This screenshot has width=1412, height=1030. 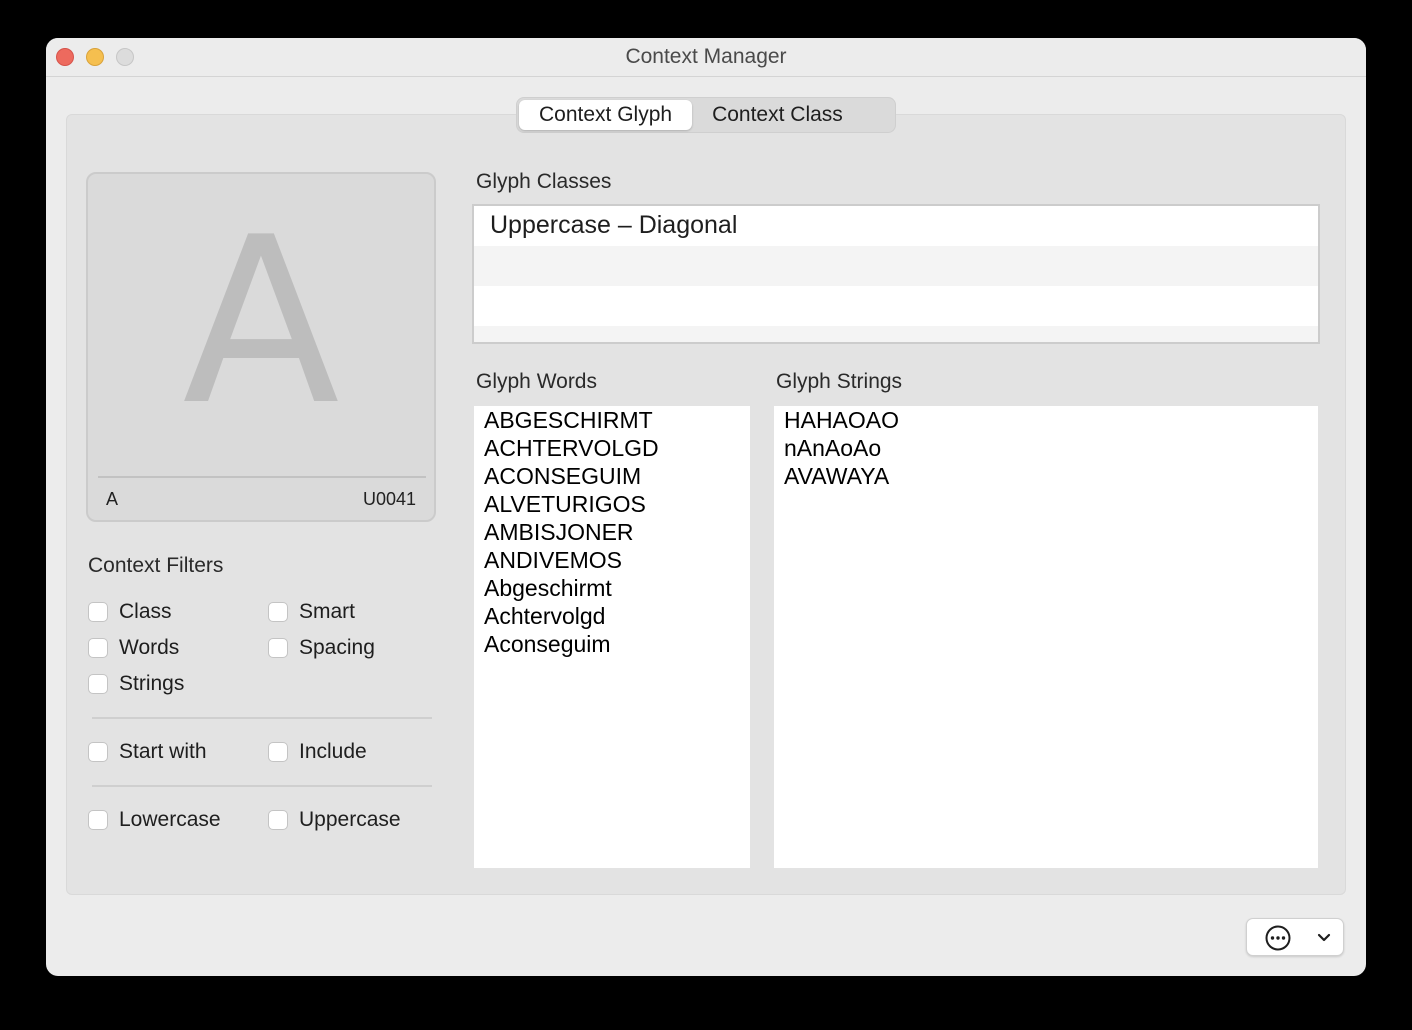 What do you see at coordinates (337, 647) in the screenshot?
I see `spacing-label: Spacing` at bounding box center [337, 647].